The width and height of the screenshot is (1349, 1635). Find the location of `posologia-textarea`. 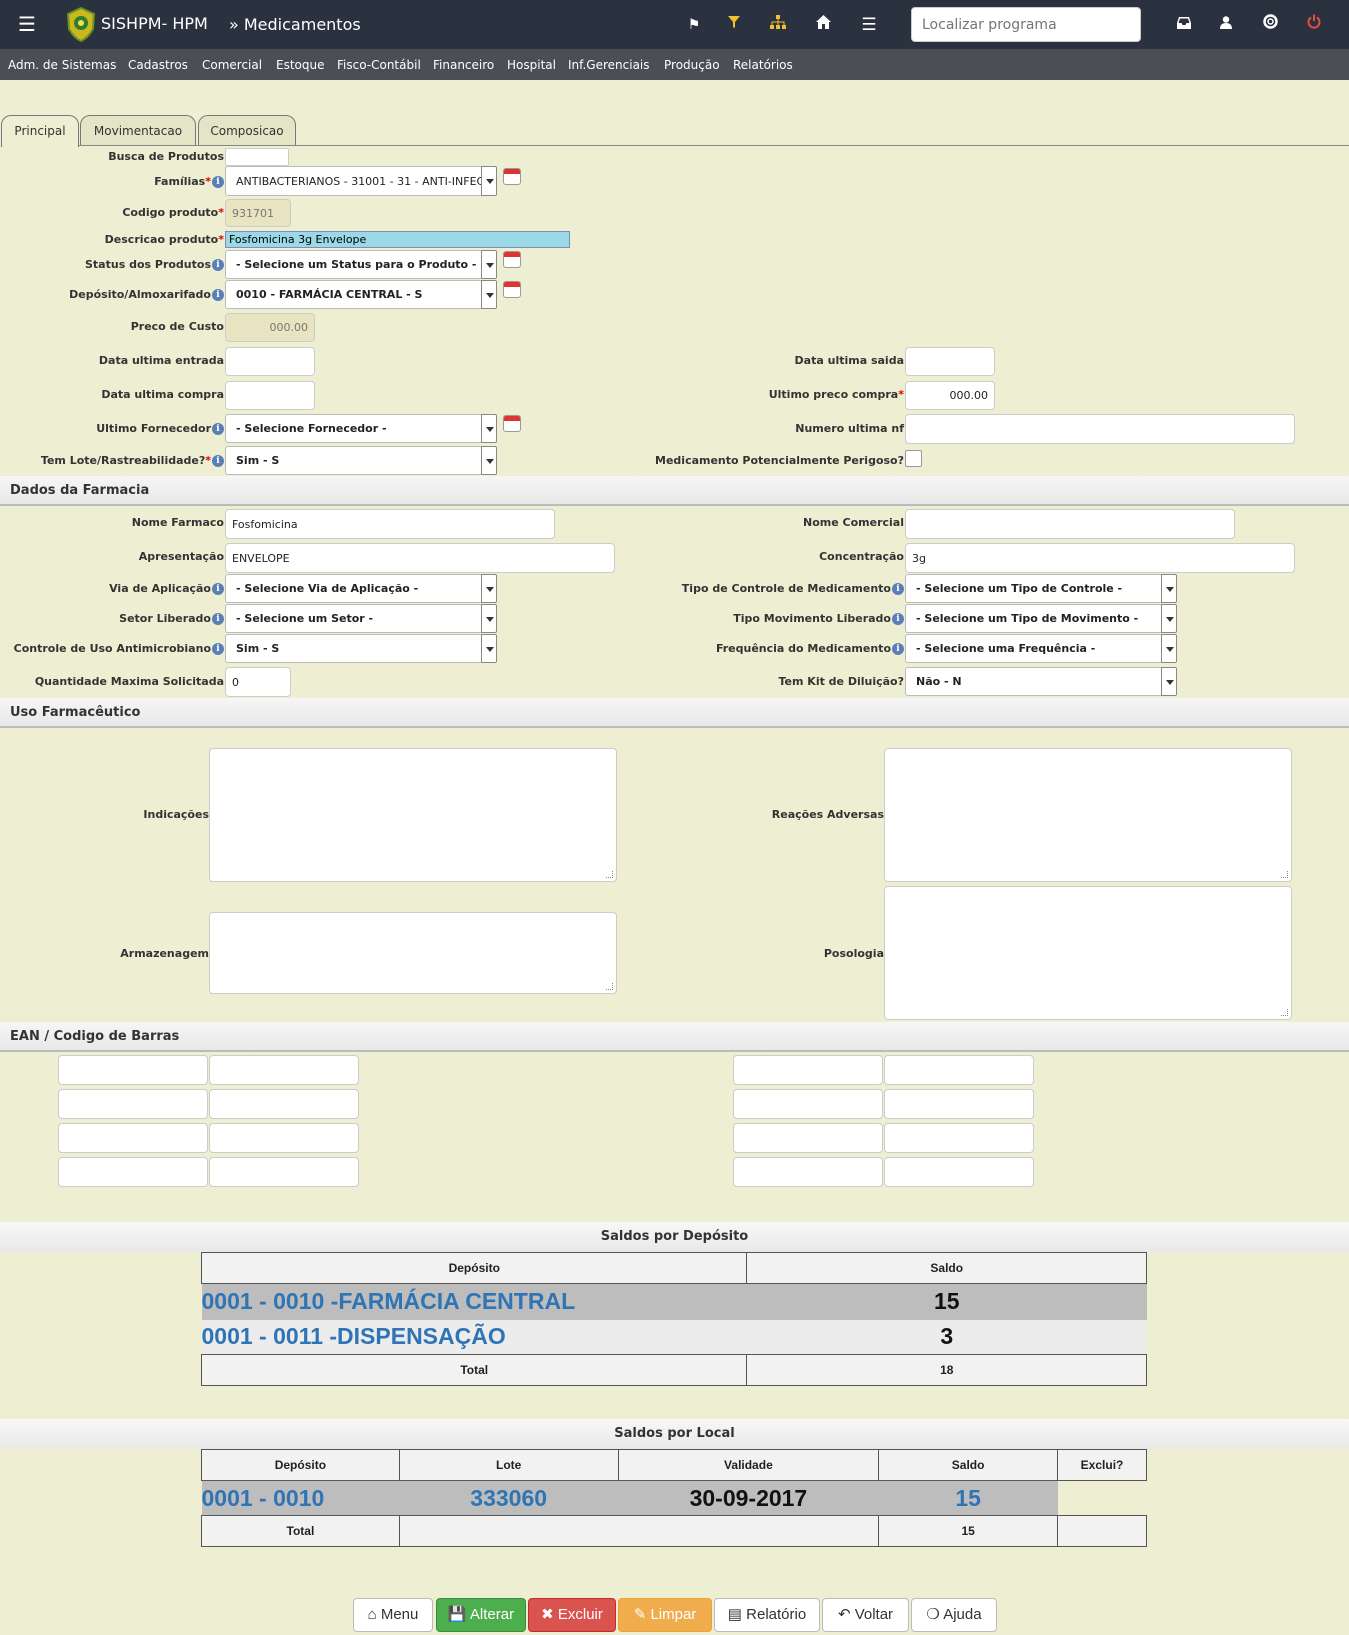

posologia-textarea is located at coordinates (1088, 953).